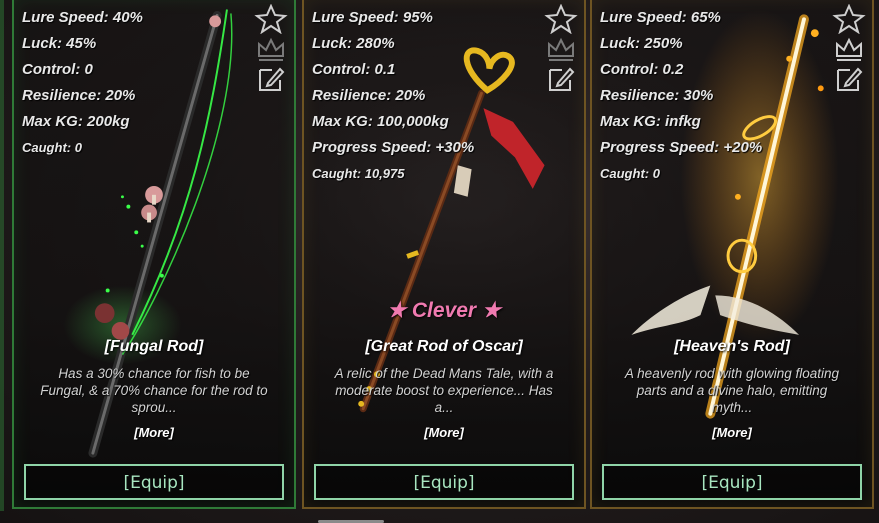  What do you see at coordinates (2, 255) in the screenshot?
I see `previous-card-edge` at bounding box center [2, 255].